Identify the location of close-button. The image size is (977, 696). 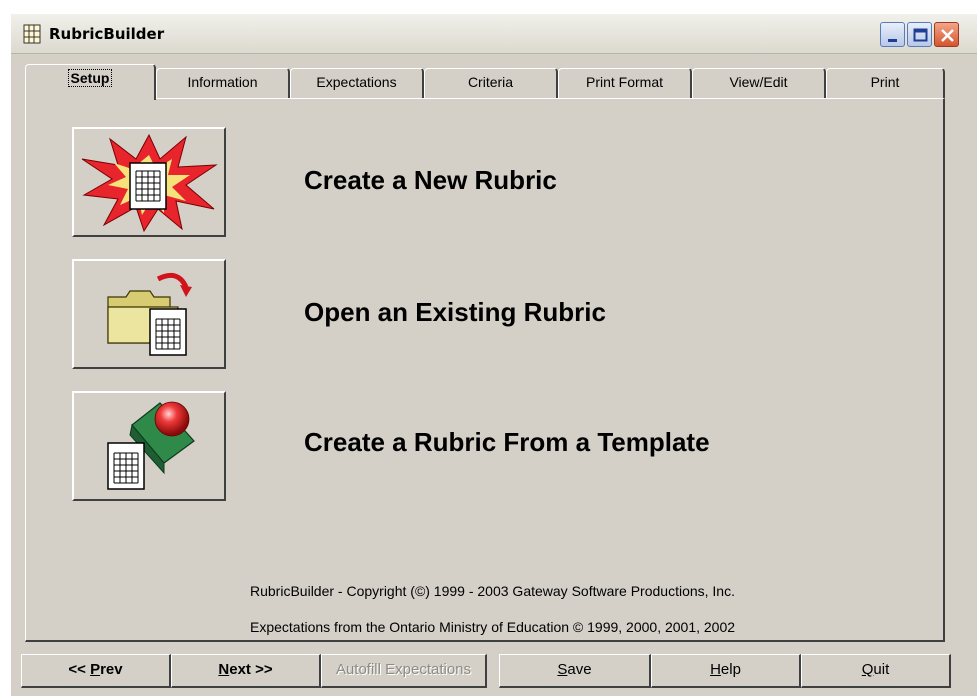
(946, 34).